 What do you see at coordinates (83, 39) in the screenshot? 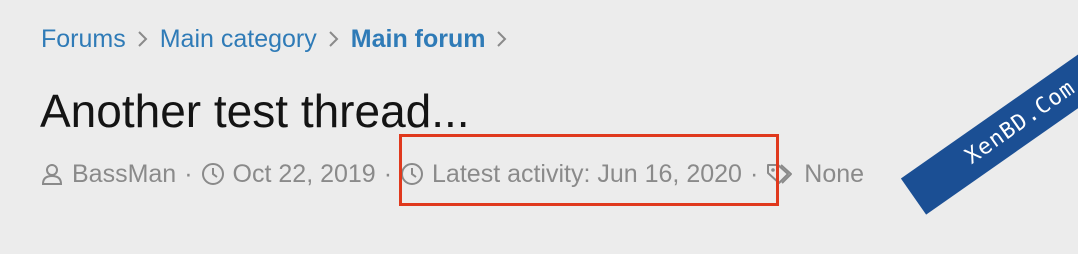
I see `breadcrumb-item-forums: Forums` at bounding box center [83, 39].